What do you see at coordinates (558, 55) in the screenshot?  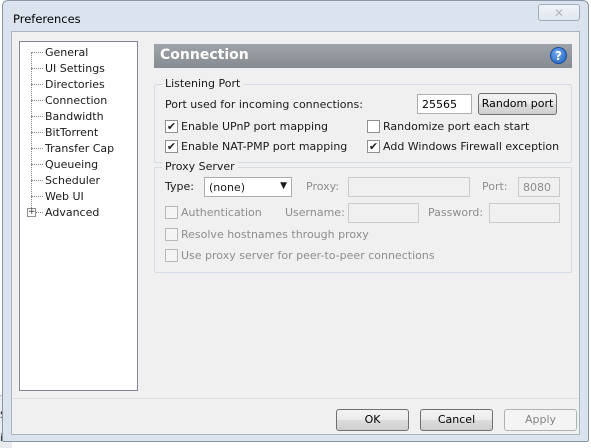 I see `help-icon: ?` at bounding box center [558, 55].